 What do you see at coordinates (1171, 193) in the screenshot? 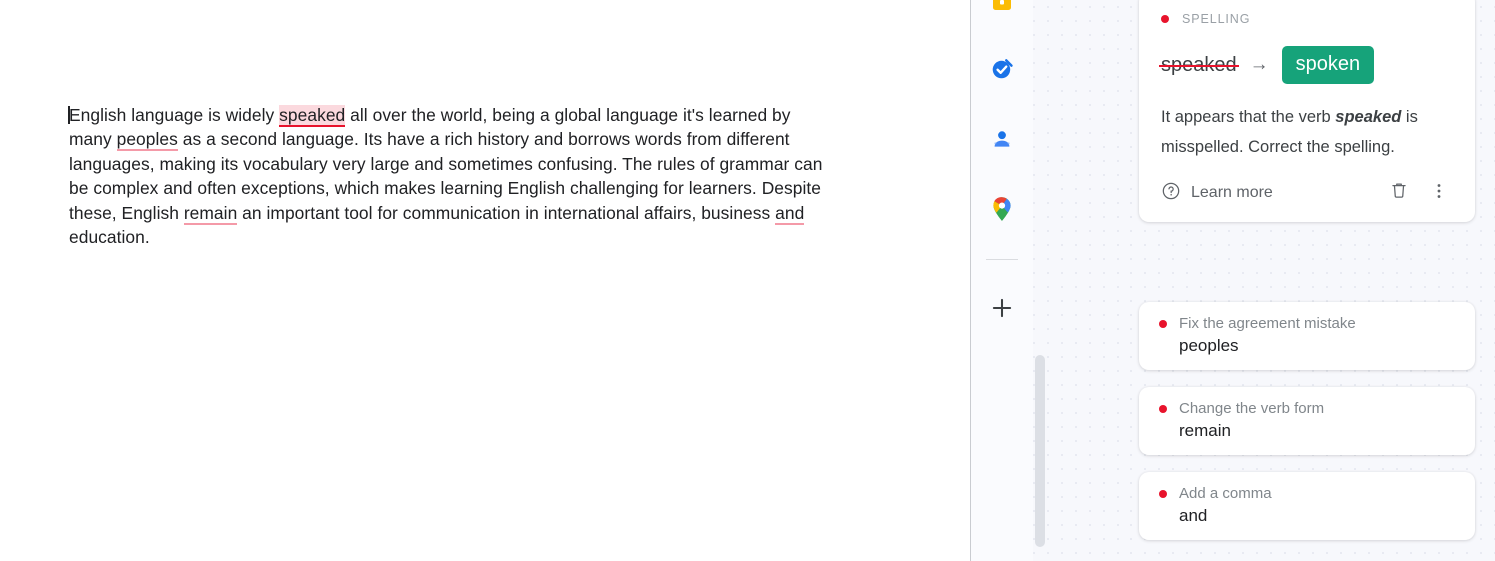
I see `help-circle-icon` at bounding box center [1171, 193].